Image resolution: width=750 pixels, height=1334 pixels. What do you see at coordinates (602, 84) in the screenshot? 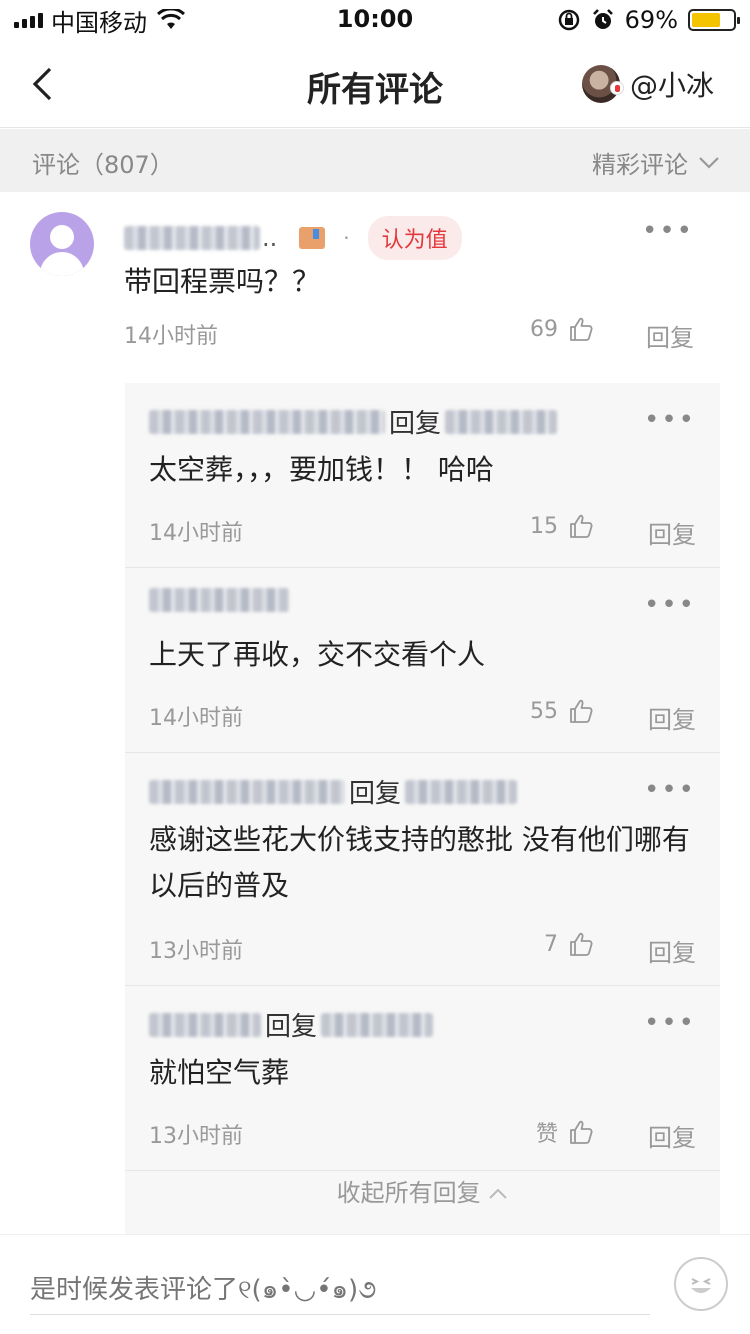
I see `user-avatar` at bounding box center [602, 84].